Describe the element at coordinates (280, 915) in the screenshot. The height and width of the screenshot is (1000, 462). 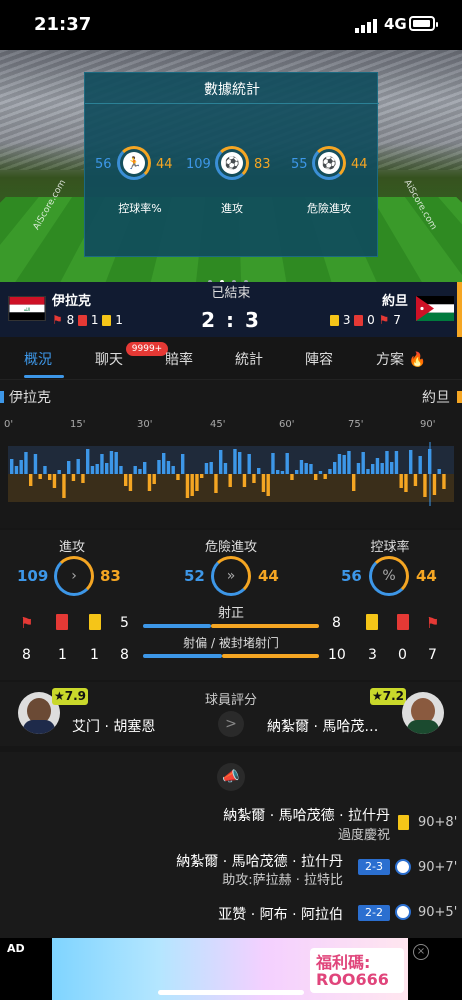
I see `event-player-name: 亚赞 · 阿布 · 阿拉伯` at that location.